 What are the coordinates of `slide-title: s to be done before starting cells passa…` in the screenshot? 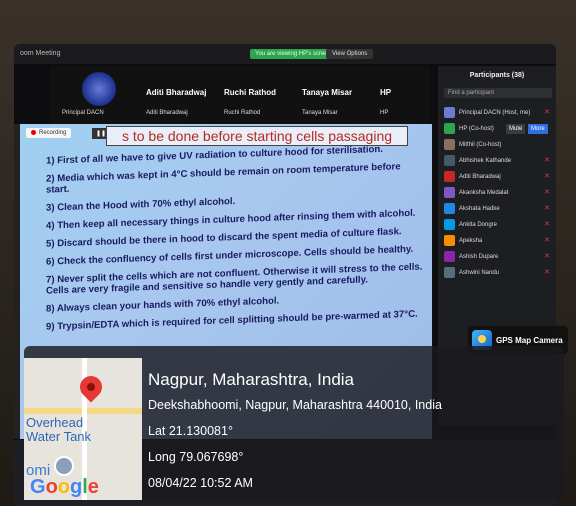 It's located at (257, 136).